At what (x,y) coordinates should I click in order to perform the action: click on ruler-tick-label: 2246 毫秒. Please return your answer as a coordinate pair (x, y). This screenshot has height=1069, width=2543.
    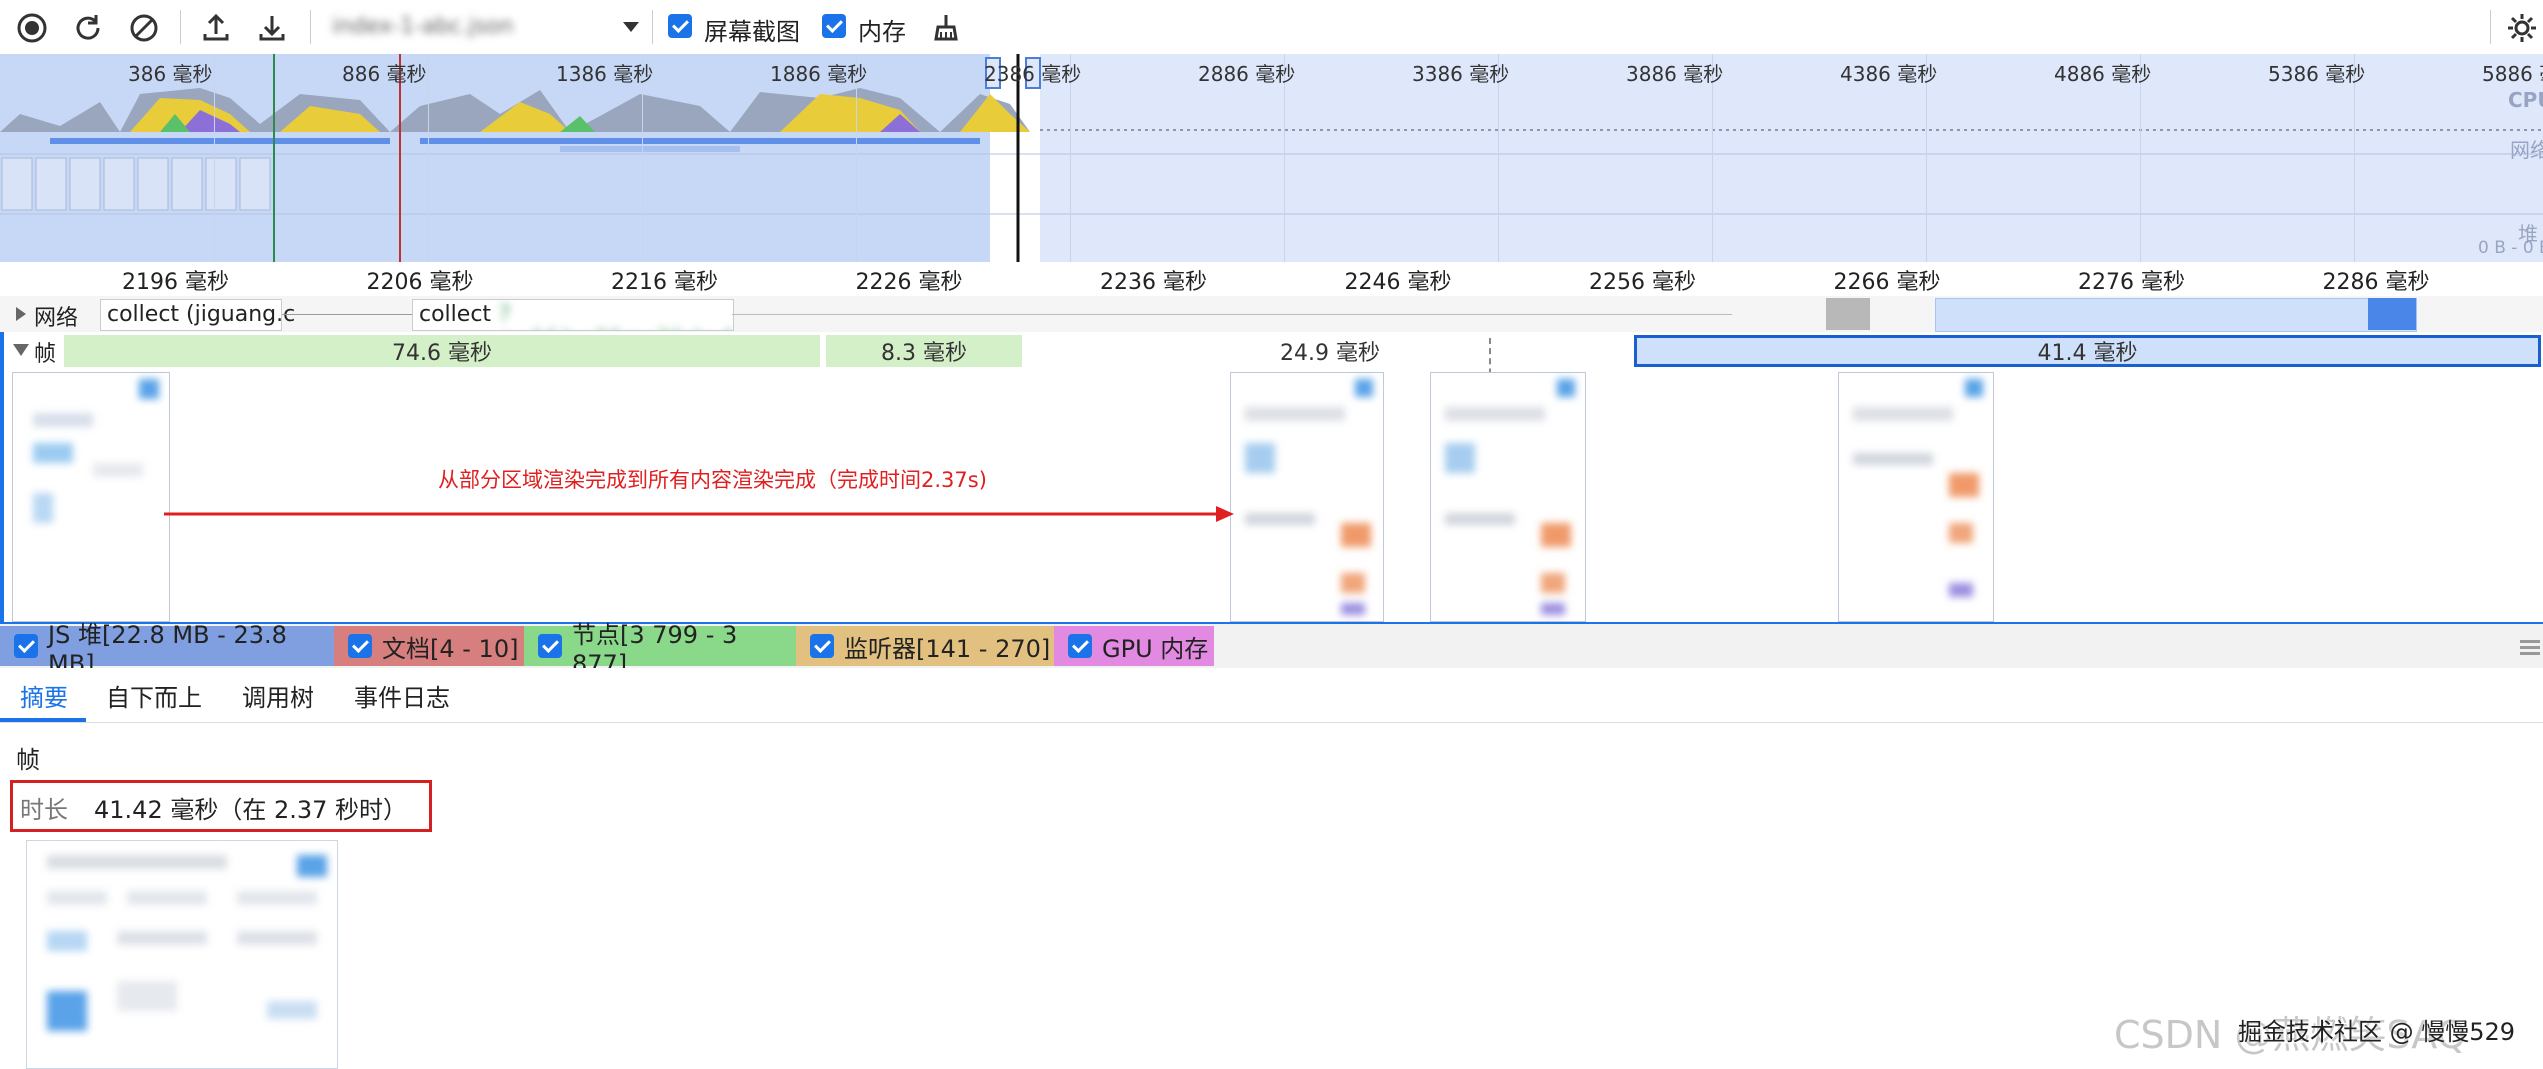
    Looking at the image, I should click on (1398, 282).